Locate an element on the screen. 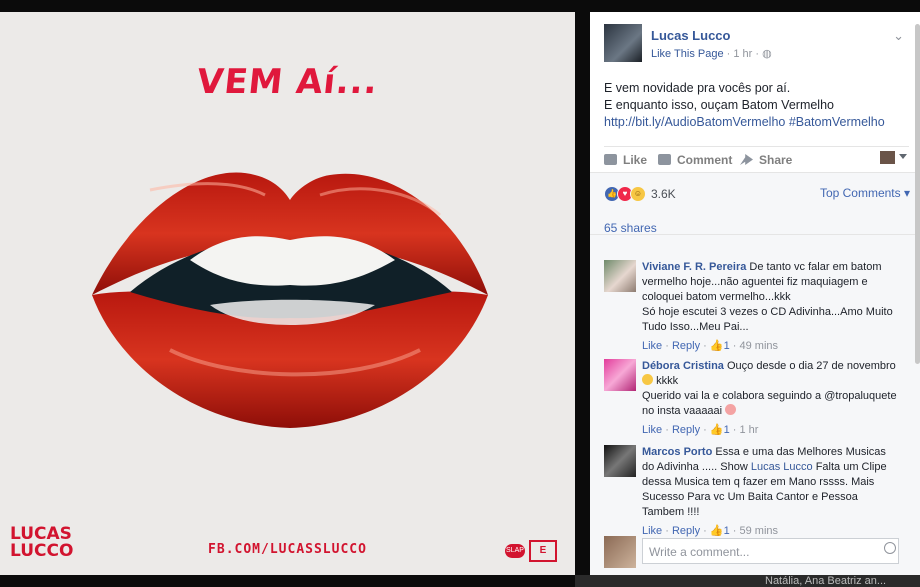 The height and width of the screenshot is (587, 920). post-text-line-2: E enquanto isso, ouçam Batom Vermelho is located at coordinates (719, 105).